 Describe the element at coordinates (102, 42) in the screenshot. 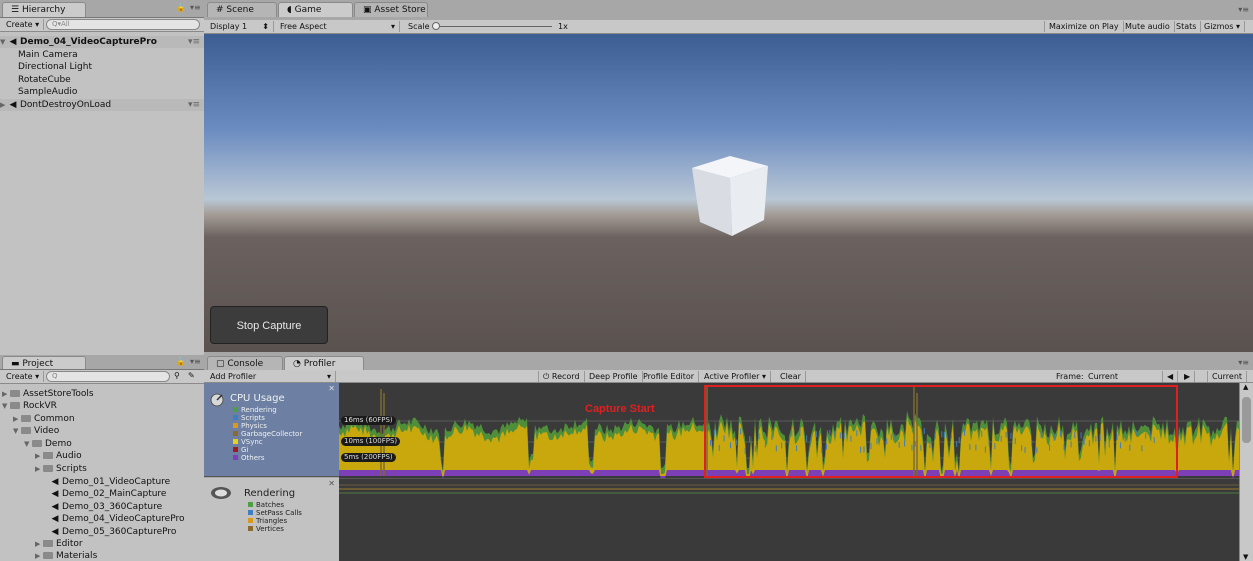

I see `hierarchy-scene-row: ▼ ◀ Demo_04_VideoCapturePro ▾≡` at that location.